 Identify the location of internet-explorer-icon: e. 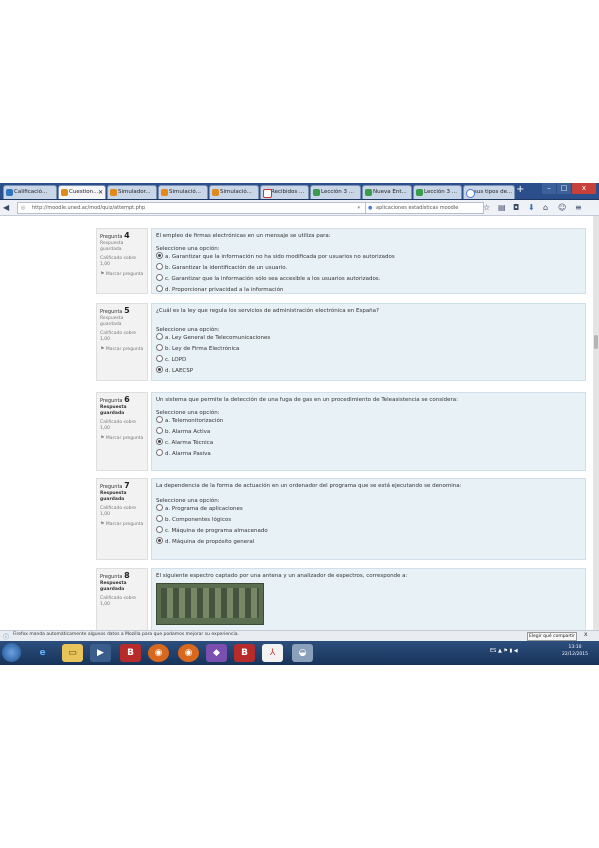
(42, 653).